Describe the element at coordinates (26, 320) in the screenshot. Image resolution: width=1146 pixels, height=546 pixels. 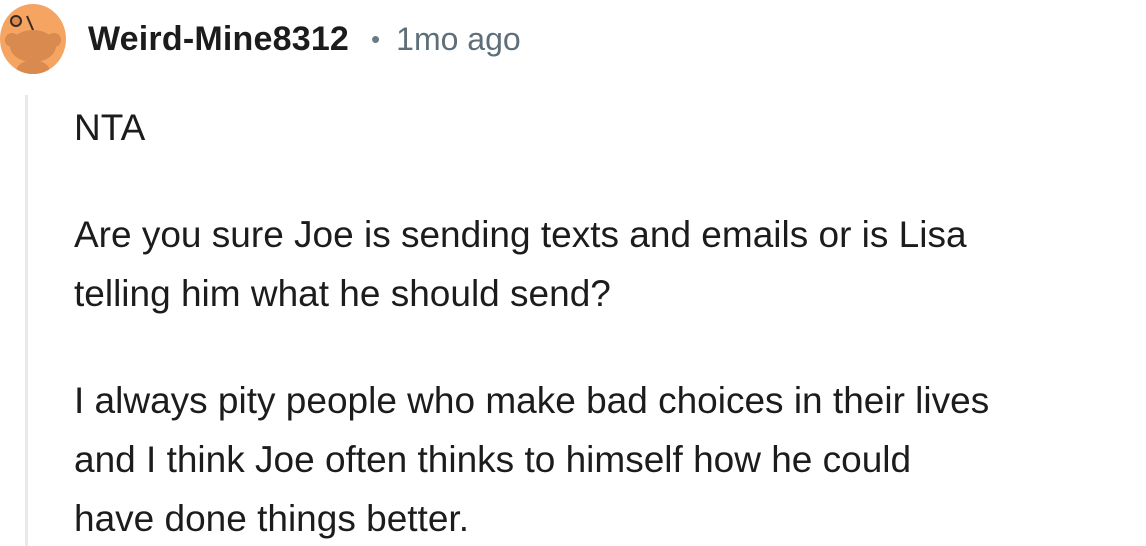
I see `thread-line` at that location.